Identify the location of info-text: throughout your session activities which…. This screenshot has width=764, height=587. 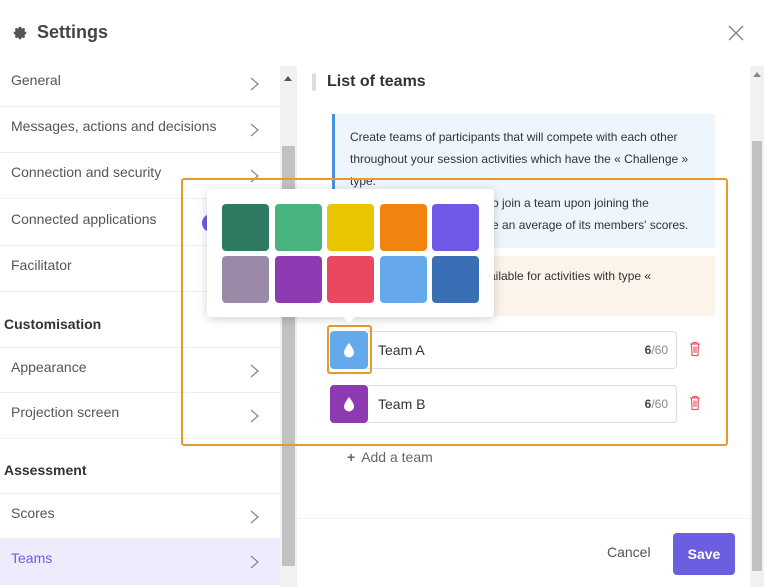
(519, 159).